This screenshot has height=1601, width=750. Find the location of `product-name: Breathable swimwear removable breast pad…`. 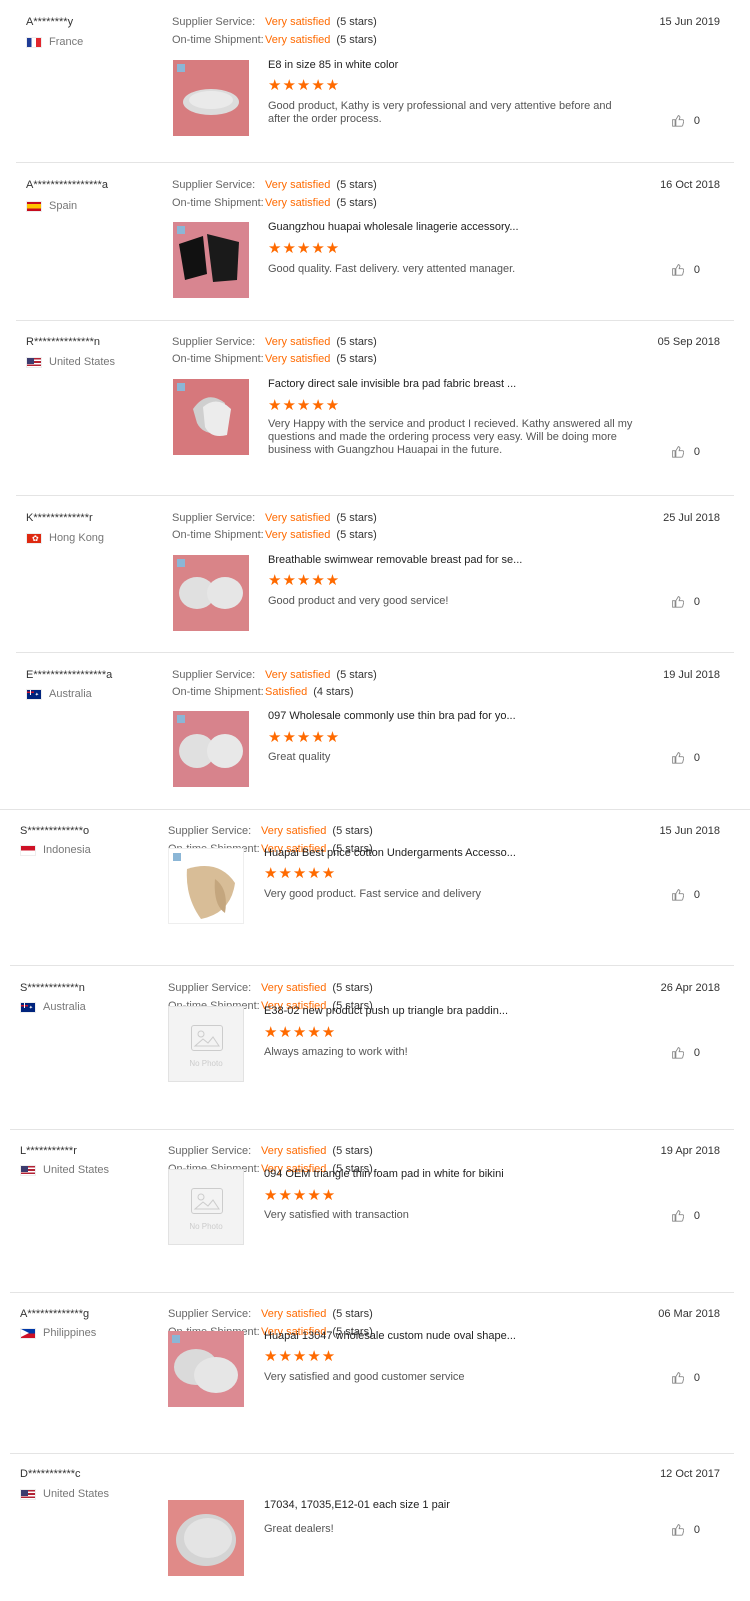

product-name: Breathable swimwear removable breast pad… is located at coordinates (395, 560).